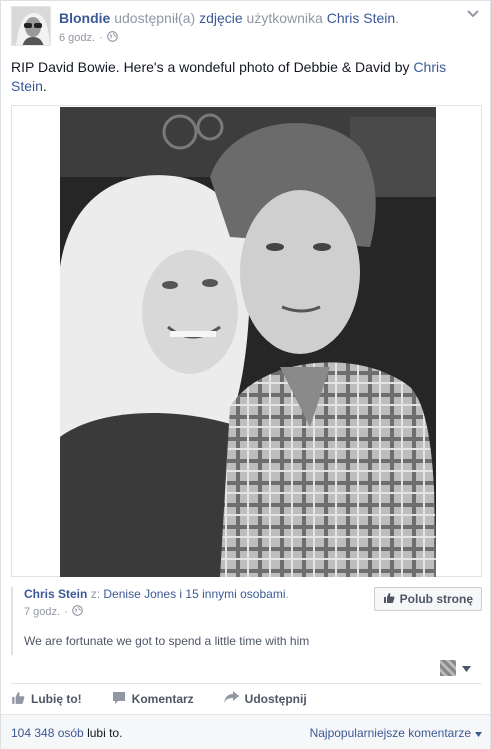  Describe the element at coordinates (361, 18) in the screenshot. I see `source-user-link: Chris Stein` at that location.